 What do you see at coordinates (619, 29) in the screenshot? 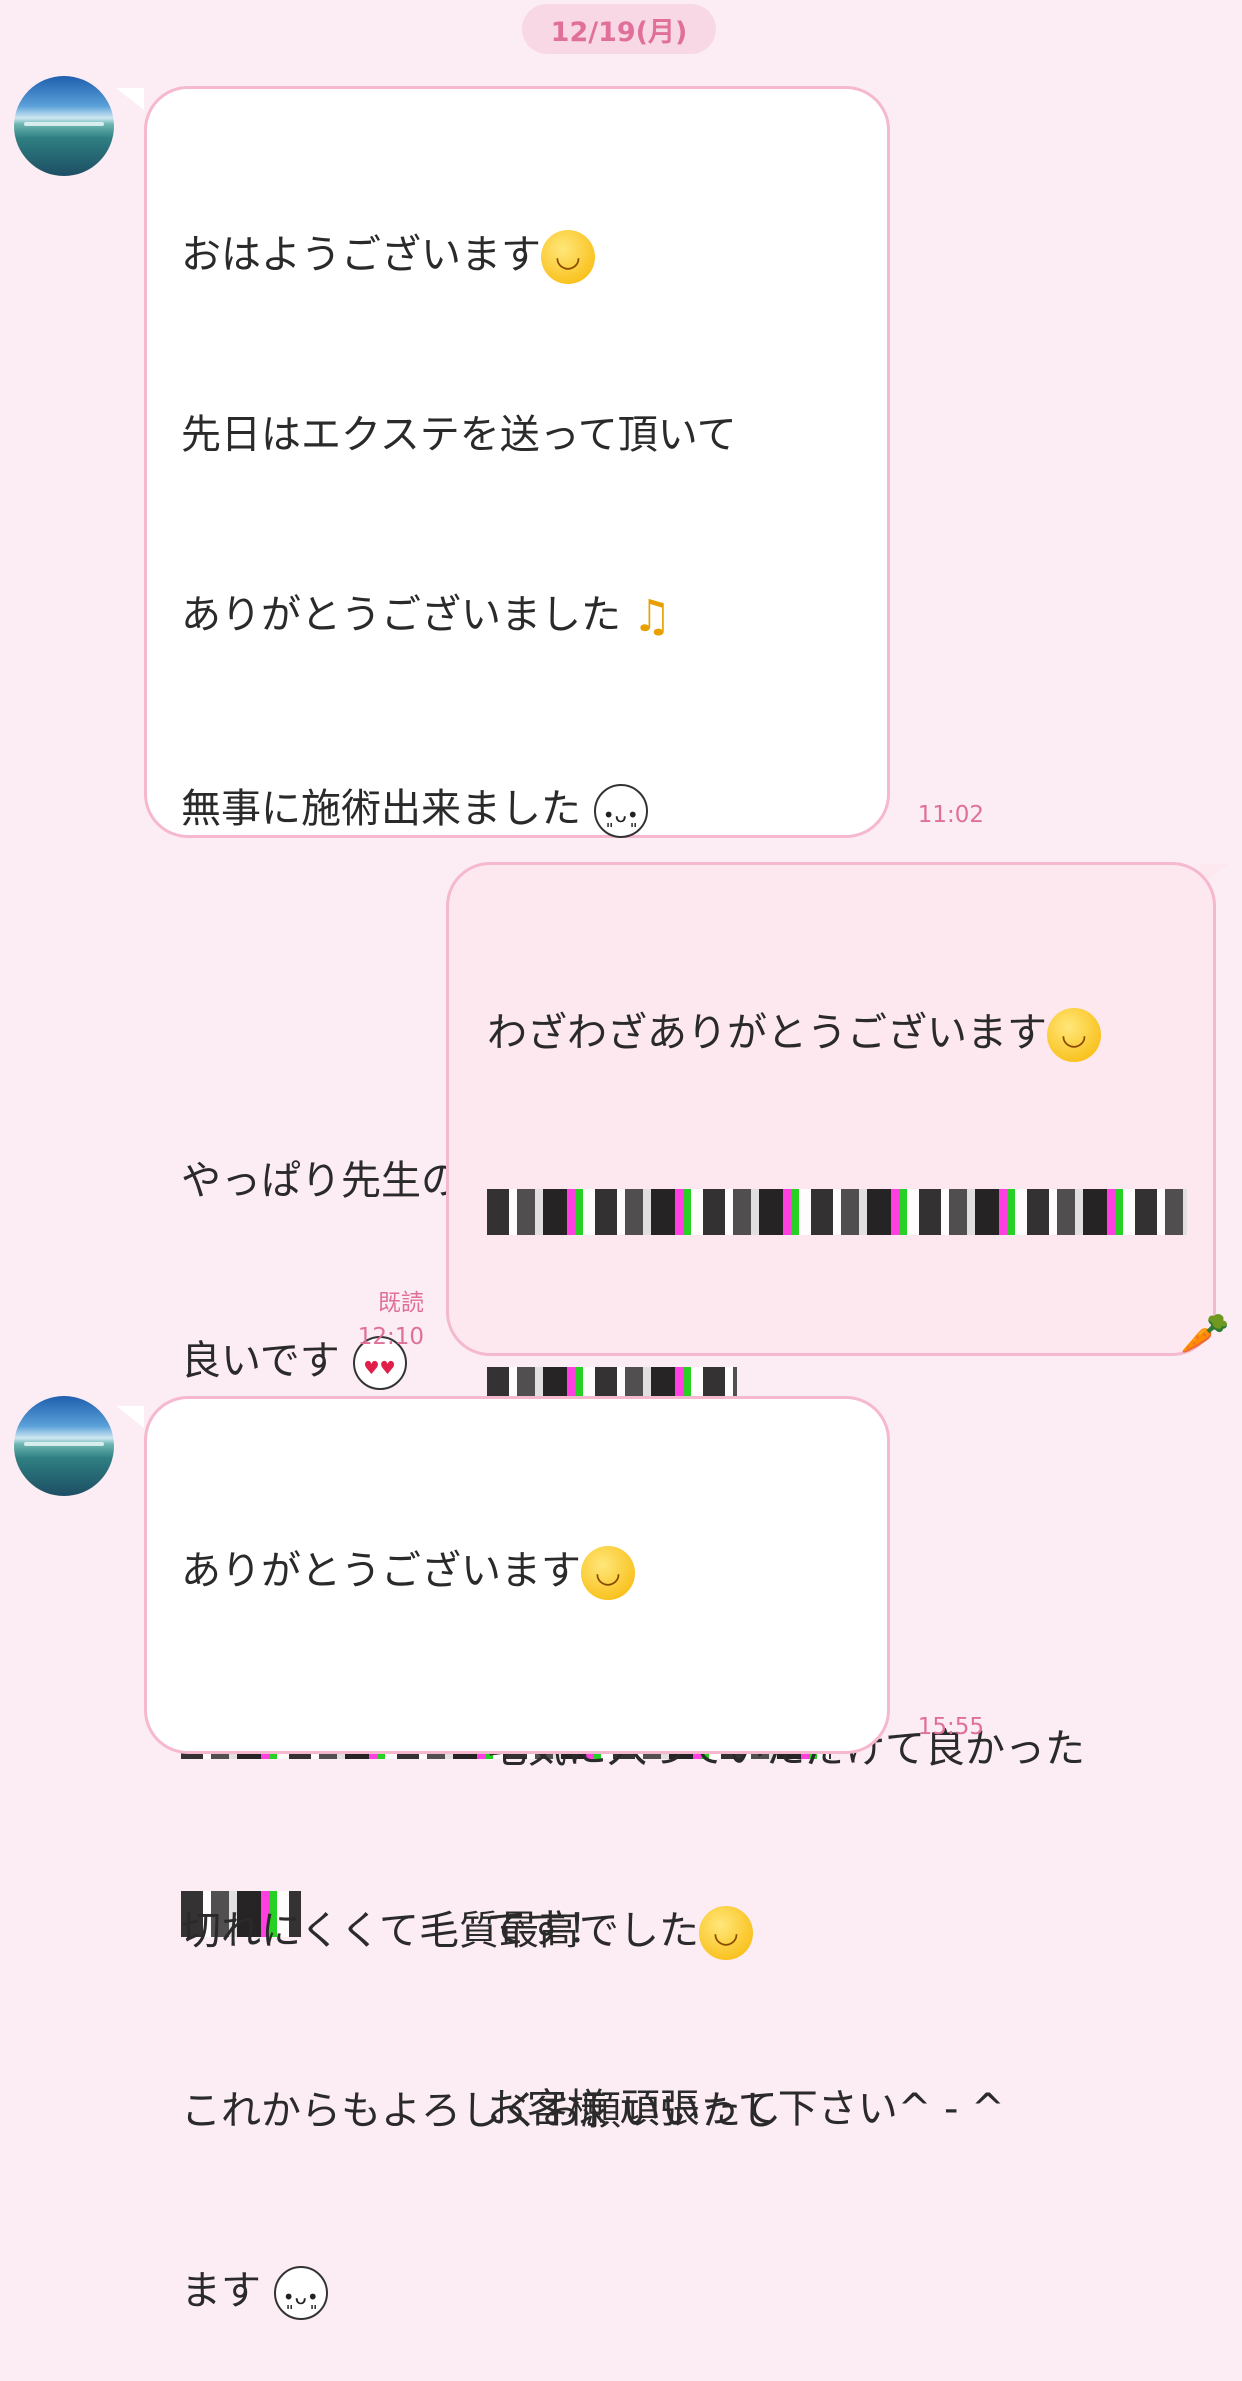
I see `date-chip: 12/19(月)` at bounding box center [619, 29].